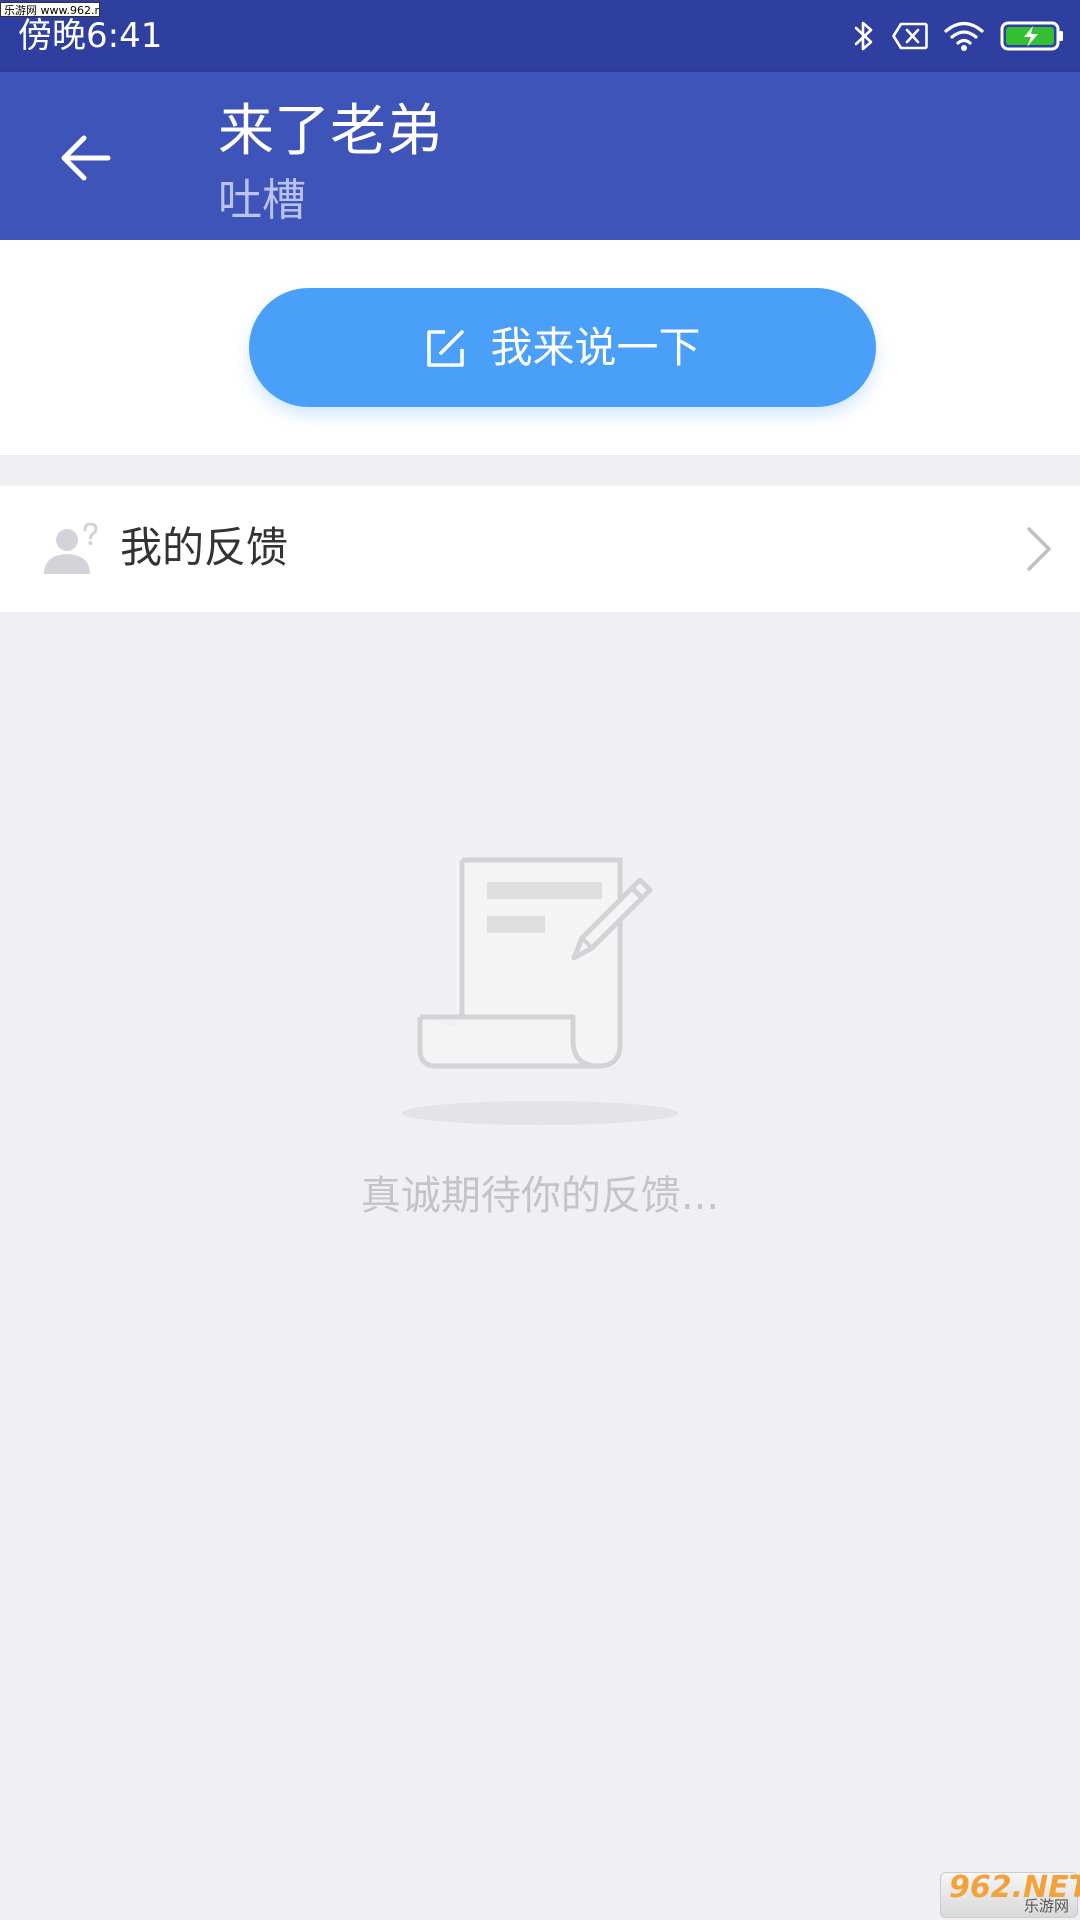 The image size is (1080, 1920). Describe the element at coordinates (863, 36) in the screenshot. I see `bluetooth-icon` at that location.